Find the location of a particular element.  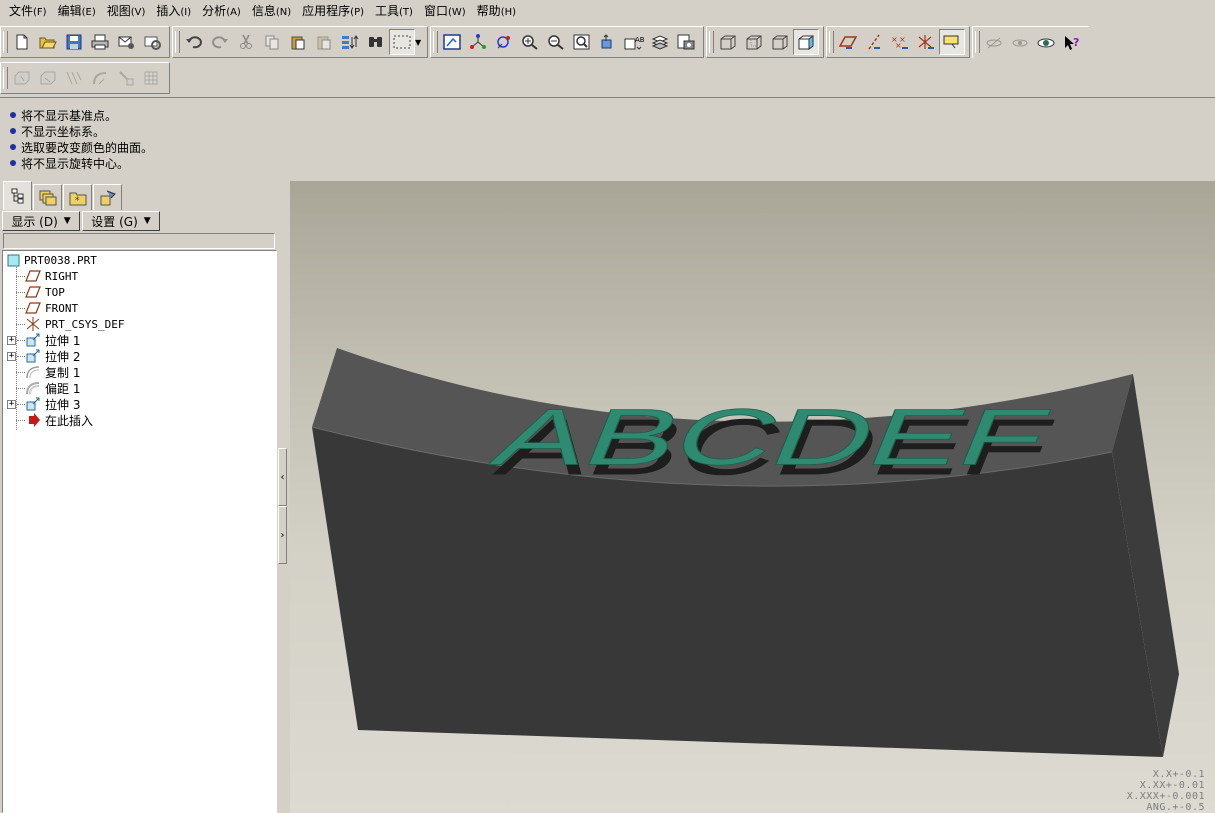

panel-splitter: ‹ › is located at coordinates (284, 497).